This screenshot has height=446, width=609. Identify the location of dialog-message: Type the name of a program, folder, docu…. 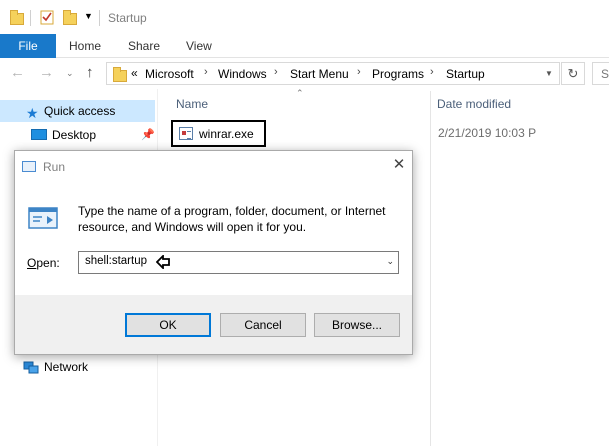
(232, 219).